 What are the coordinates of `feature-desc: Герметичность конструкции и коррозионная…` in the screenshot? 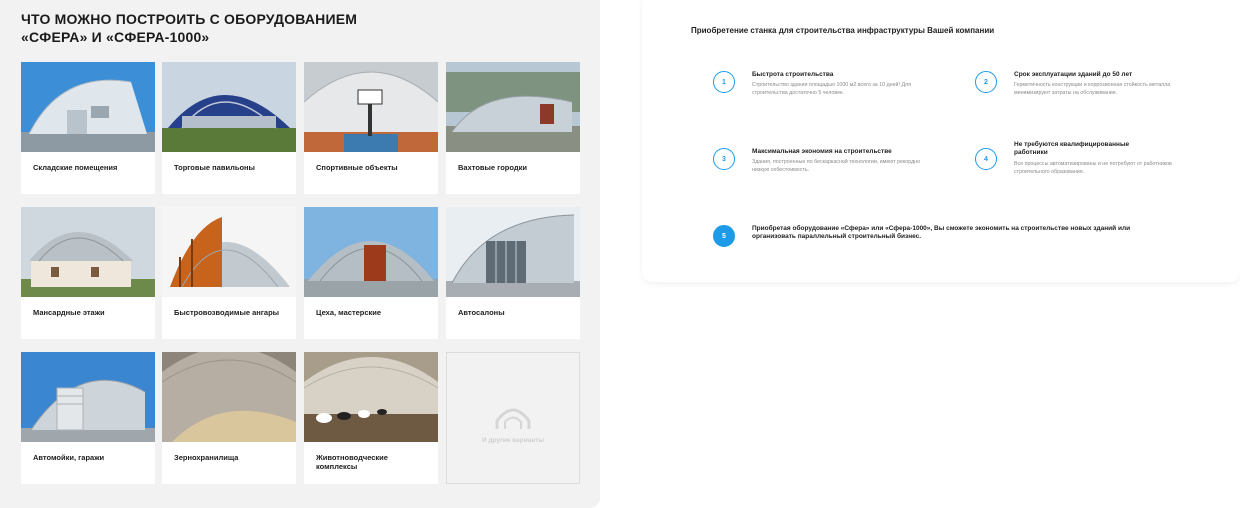 It's located at (1092, 89).